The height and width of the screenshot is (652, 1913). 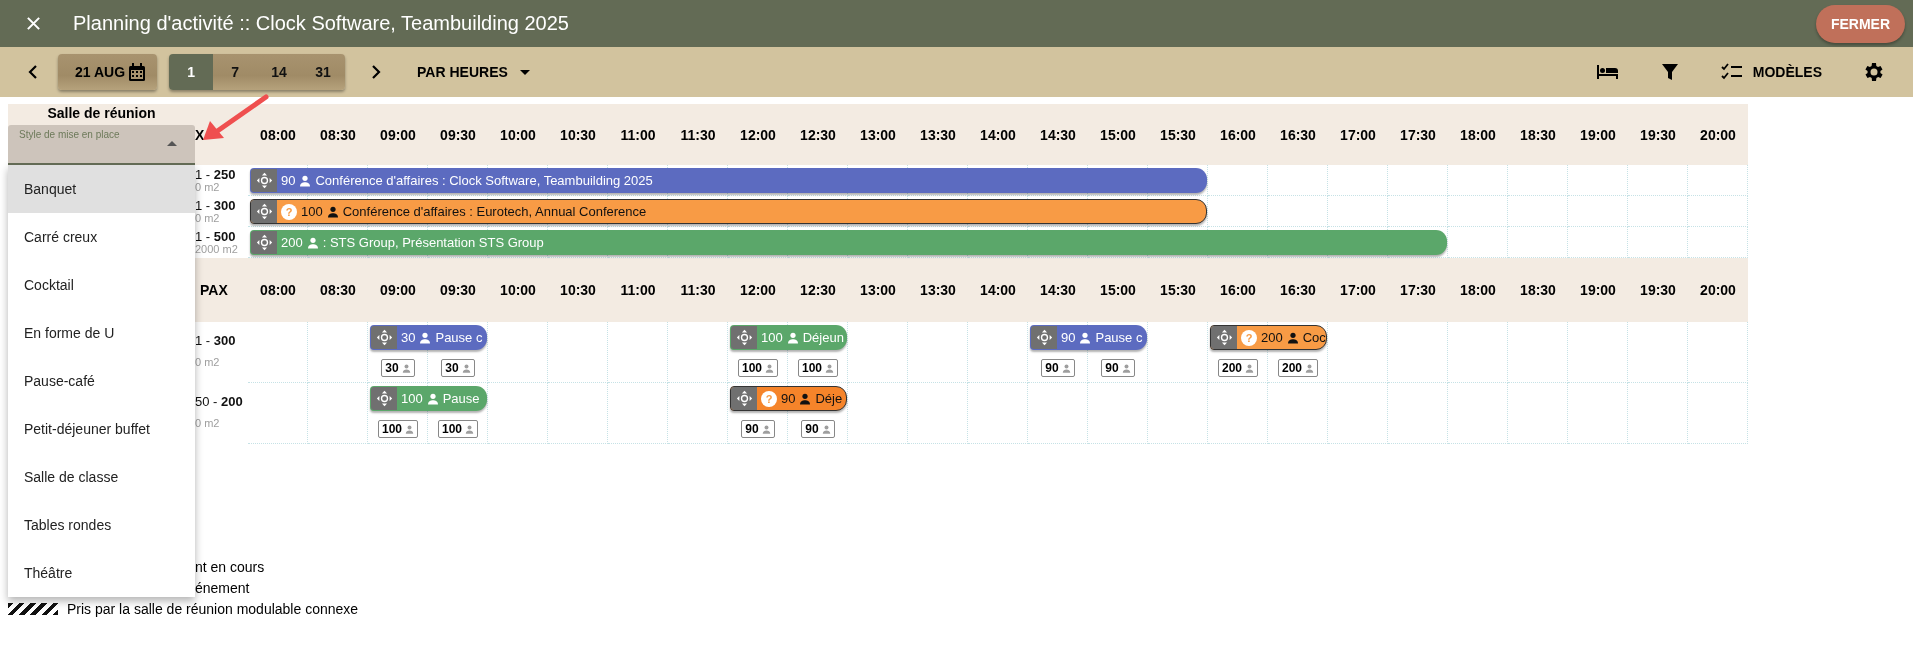 What do you see at coordinates (323, 72) in the screenshot?
I see `range-tab: 31` at bounding box center [323, 72].